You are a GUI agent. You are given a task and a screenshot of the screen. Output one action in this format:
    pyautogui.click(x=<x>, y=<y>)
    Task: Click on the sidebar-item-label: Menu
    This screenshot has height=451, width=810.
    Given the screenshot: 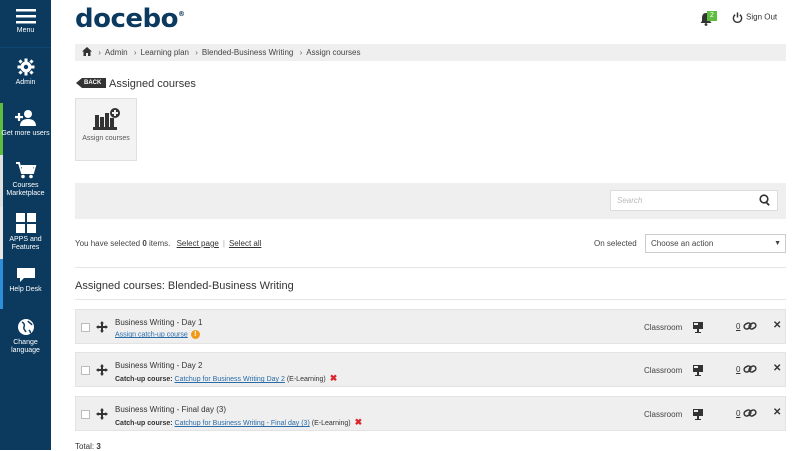 What is the action you would take?
    pyautogui.click(x=25, y=30)
    